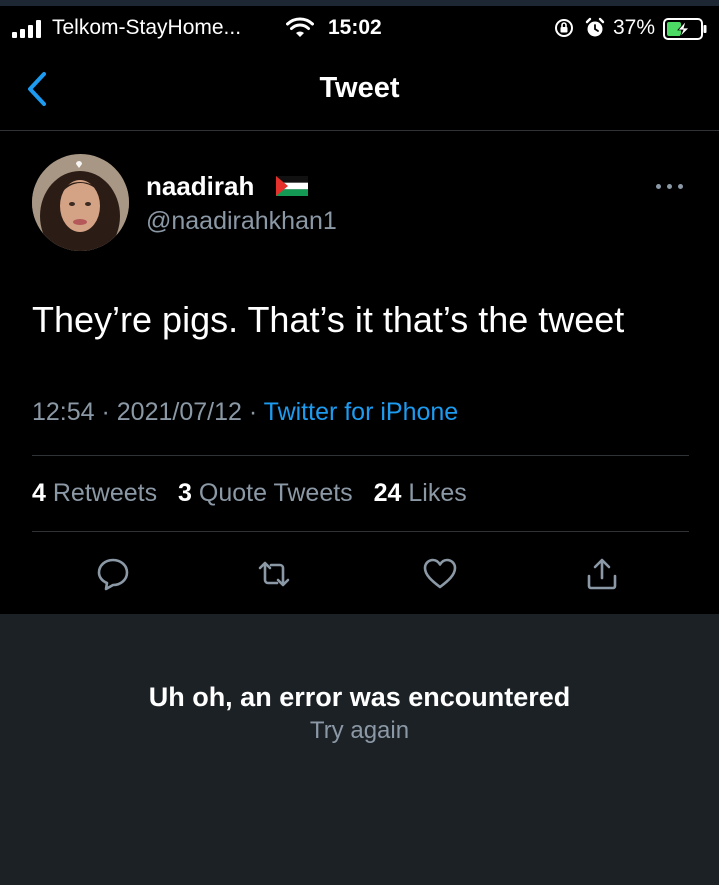 The height and width of the screenshot is (885, 719). Describe the element at coordinates (359, 731) in the screenshot. I see `try-again-link: Try again` at that location.